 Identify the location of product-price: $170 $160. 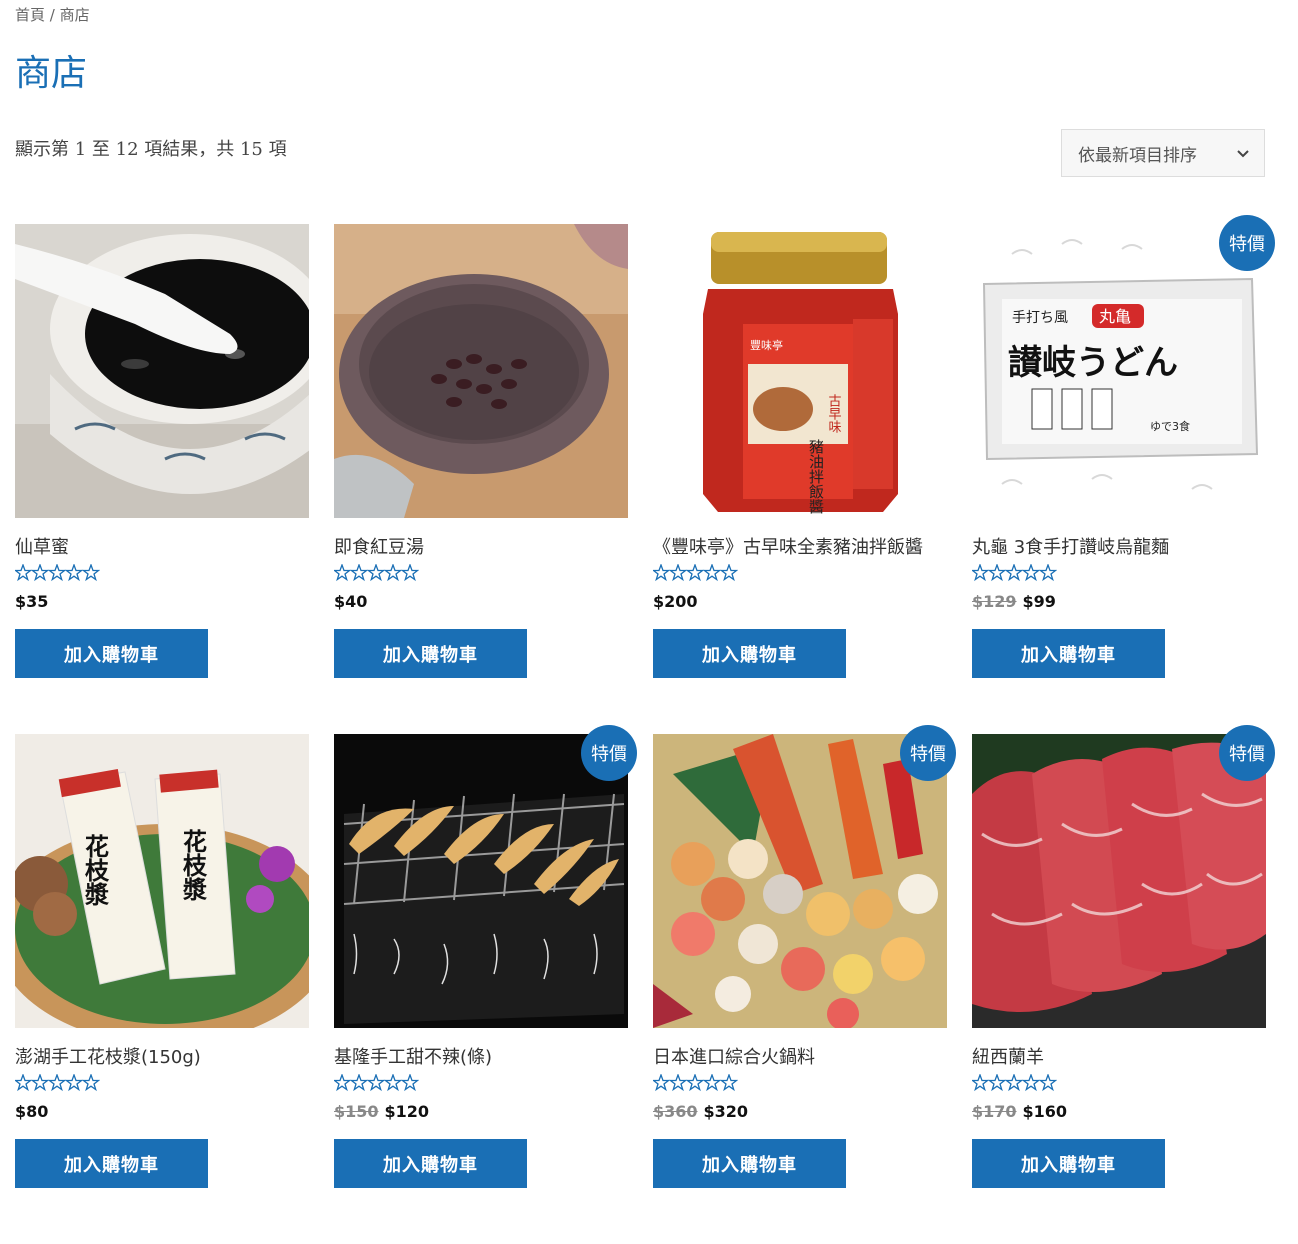
(1019, 1111).